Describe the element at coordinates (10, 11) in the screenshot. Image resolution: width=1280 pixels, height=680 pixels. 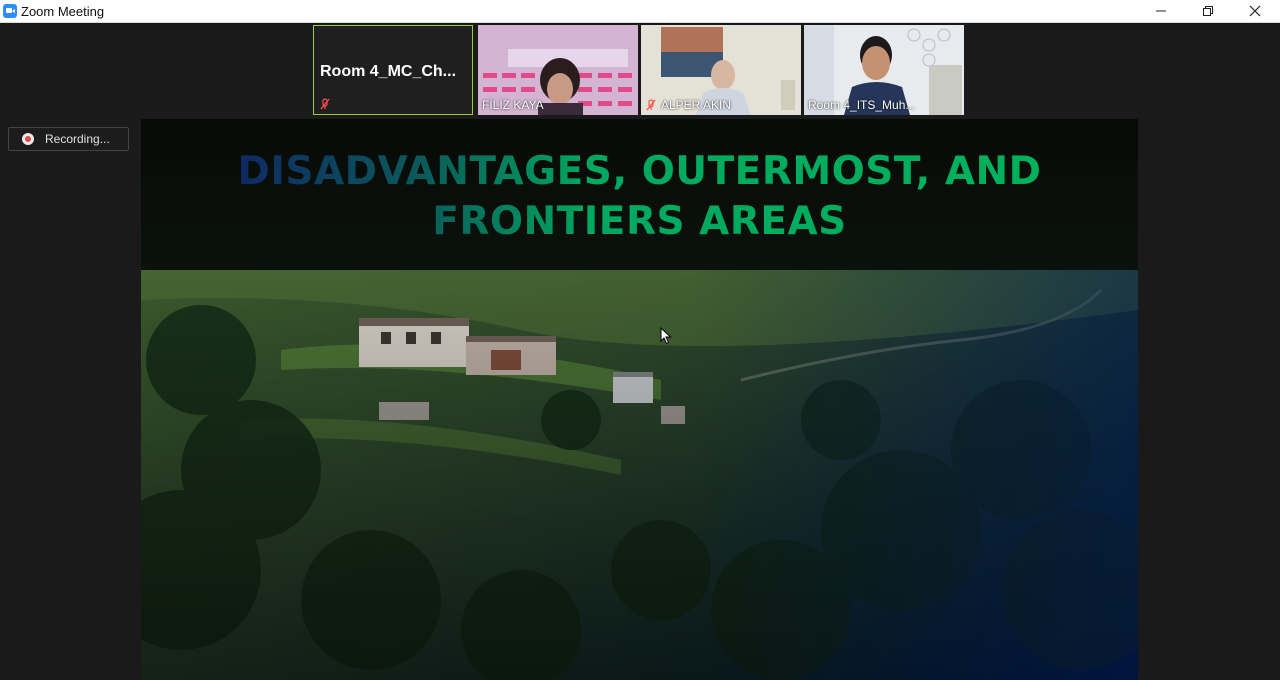
I see `zoom-app-icon` at that location.